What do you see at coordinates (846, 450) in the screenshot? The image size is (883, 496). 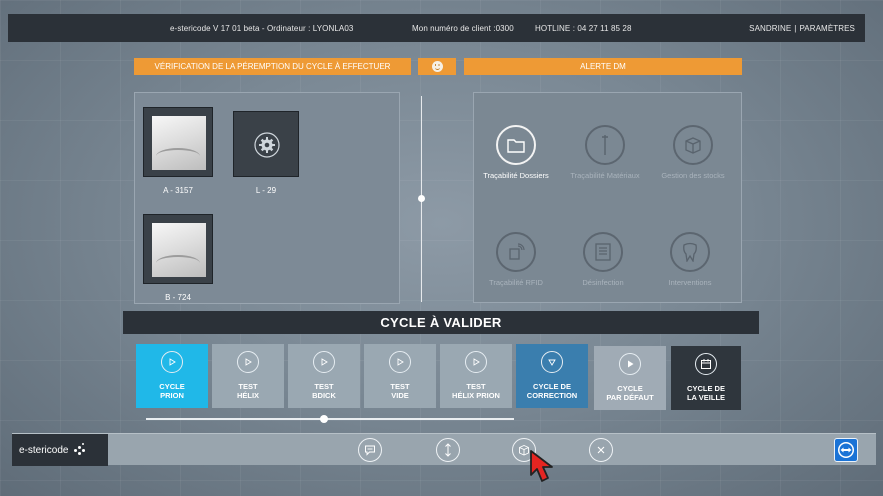 I see `teamviewer-icon` at bounding box center [846, 450].